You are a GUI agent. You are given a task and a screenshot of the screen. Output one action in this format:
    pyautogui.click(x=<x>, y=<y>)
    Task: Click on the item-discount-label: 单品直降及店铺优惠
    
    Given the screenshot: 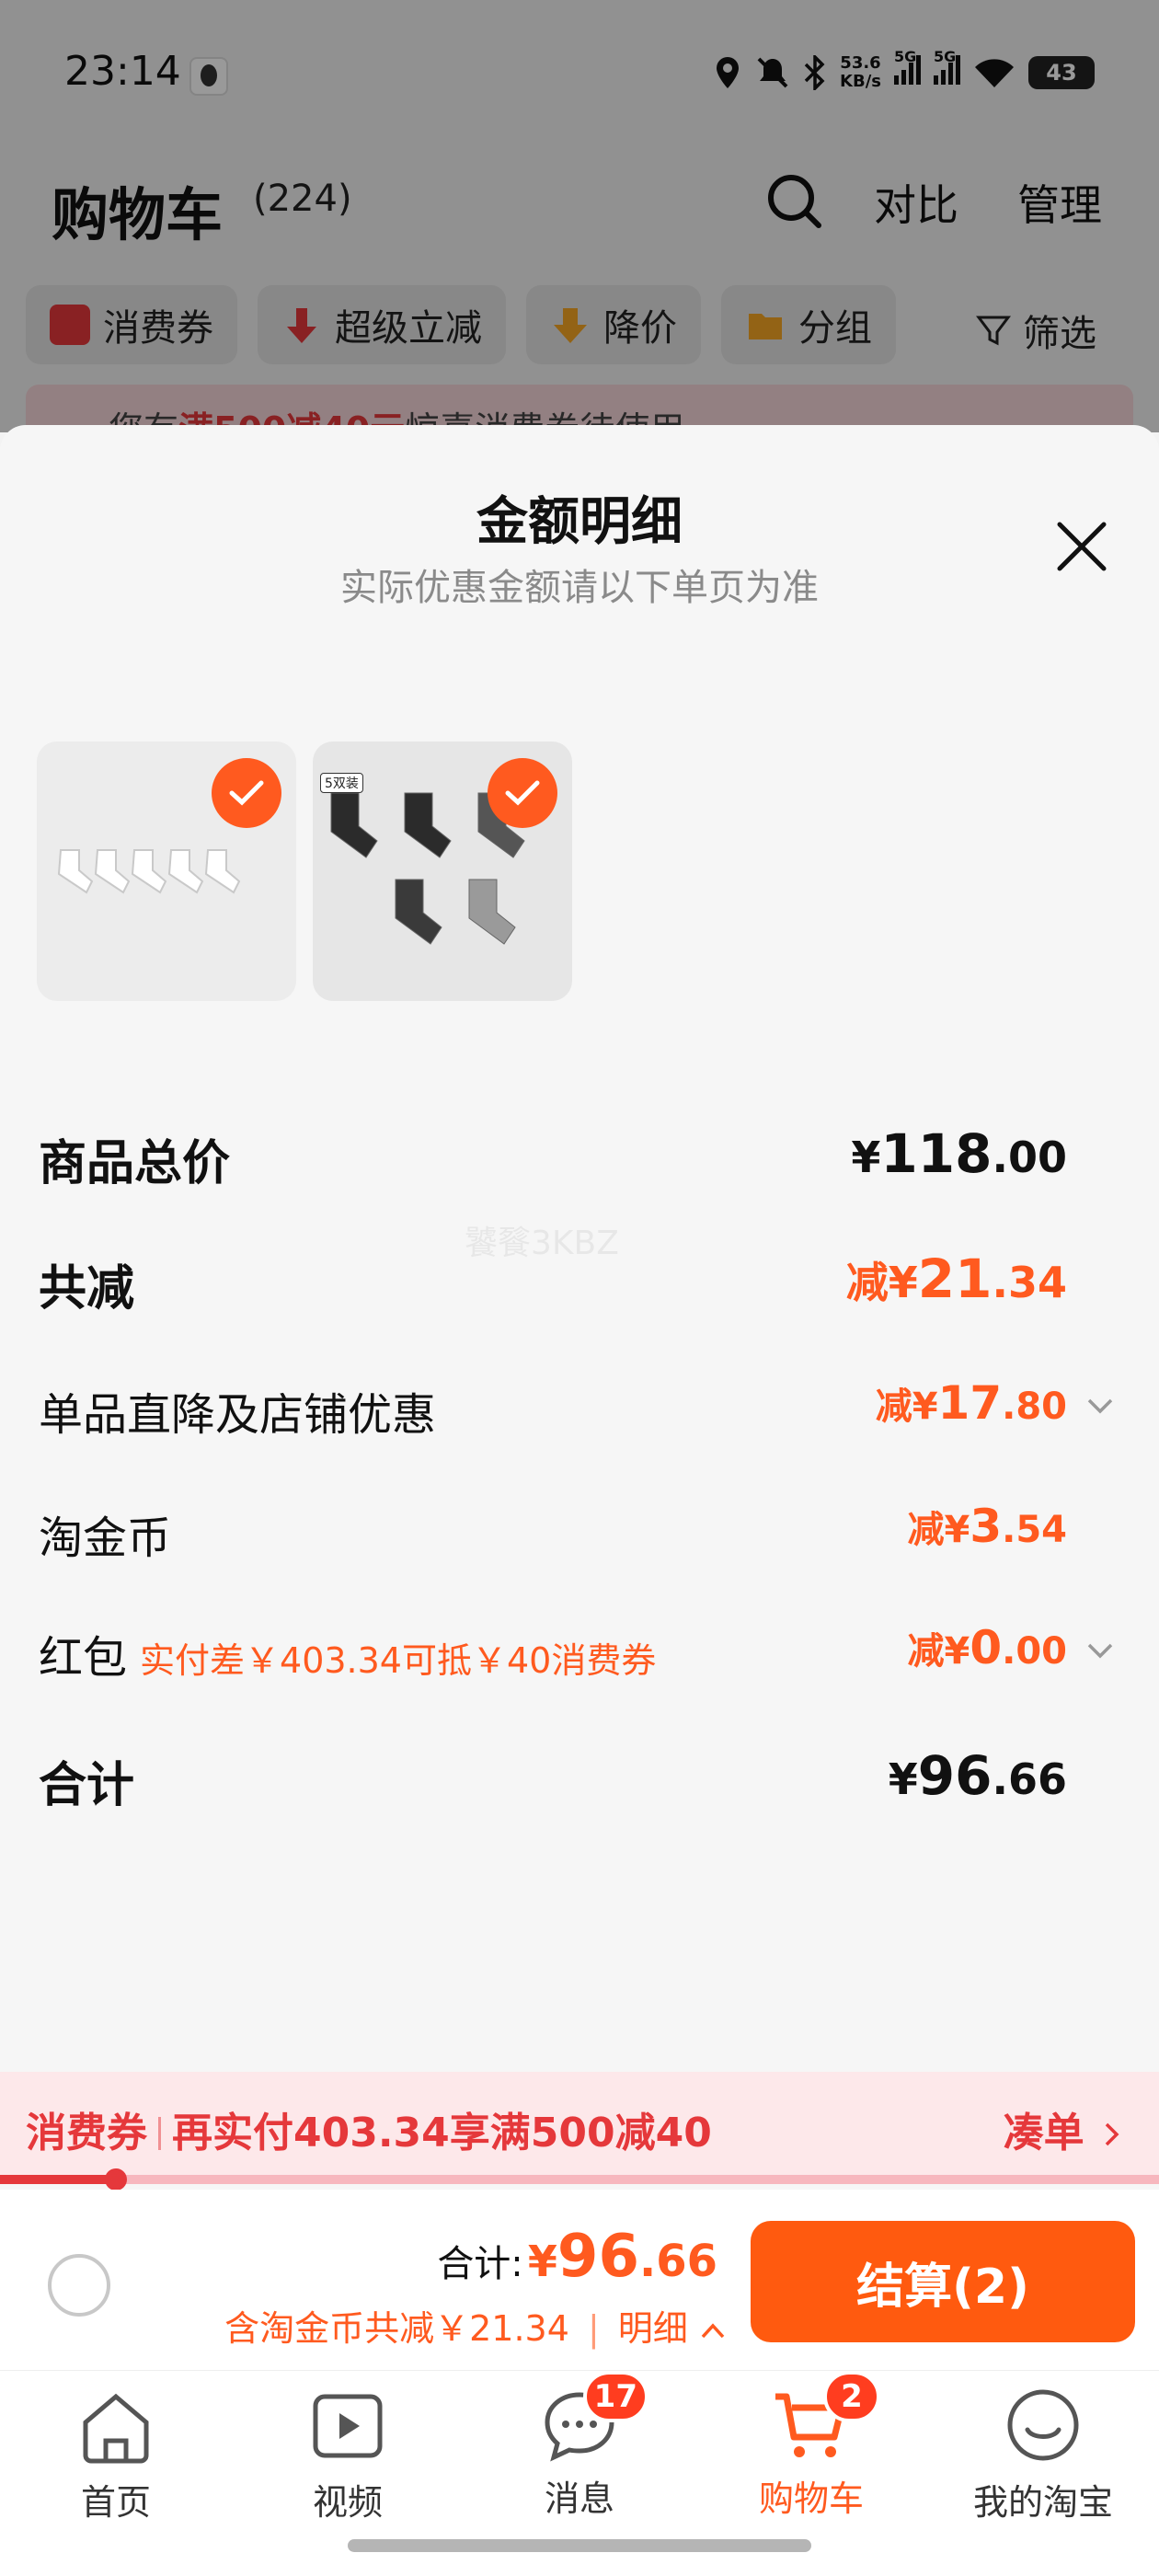 What is the action you would take?
    pyautogui.click(x=238, y=1415)
    